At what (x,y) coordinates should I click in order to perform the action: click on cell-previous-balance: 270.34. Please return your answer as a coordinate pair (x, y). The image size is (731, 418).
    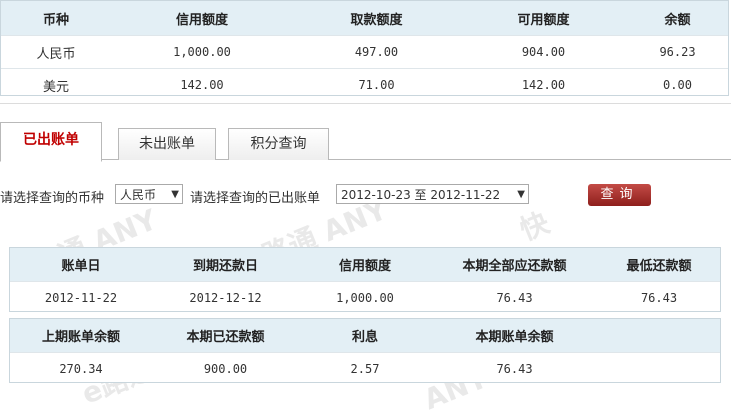
    Looking at the image, I should click on (81, 368).